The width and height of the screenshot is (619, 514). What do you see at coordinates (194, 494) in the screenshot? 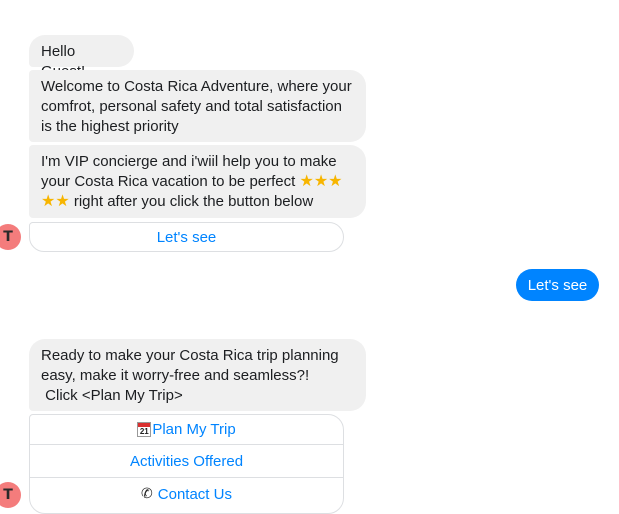
I see `contact-us-label: Contact Us` at bounding box center [194, 494].